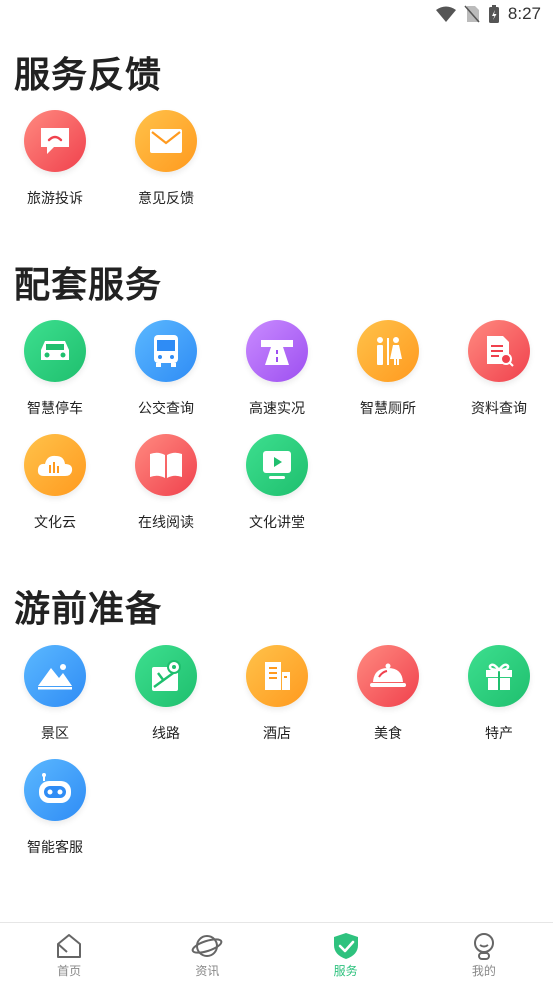  What do you see at coordinates (388, 409) in the screenshot?
I see `service-item-label: 智慧厕所` at bounding box center [388, 409].